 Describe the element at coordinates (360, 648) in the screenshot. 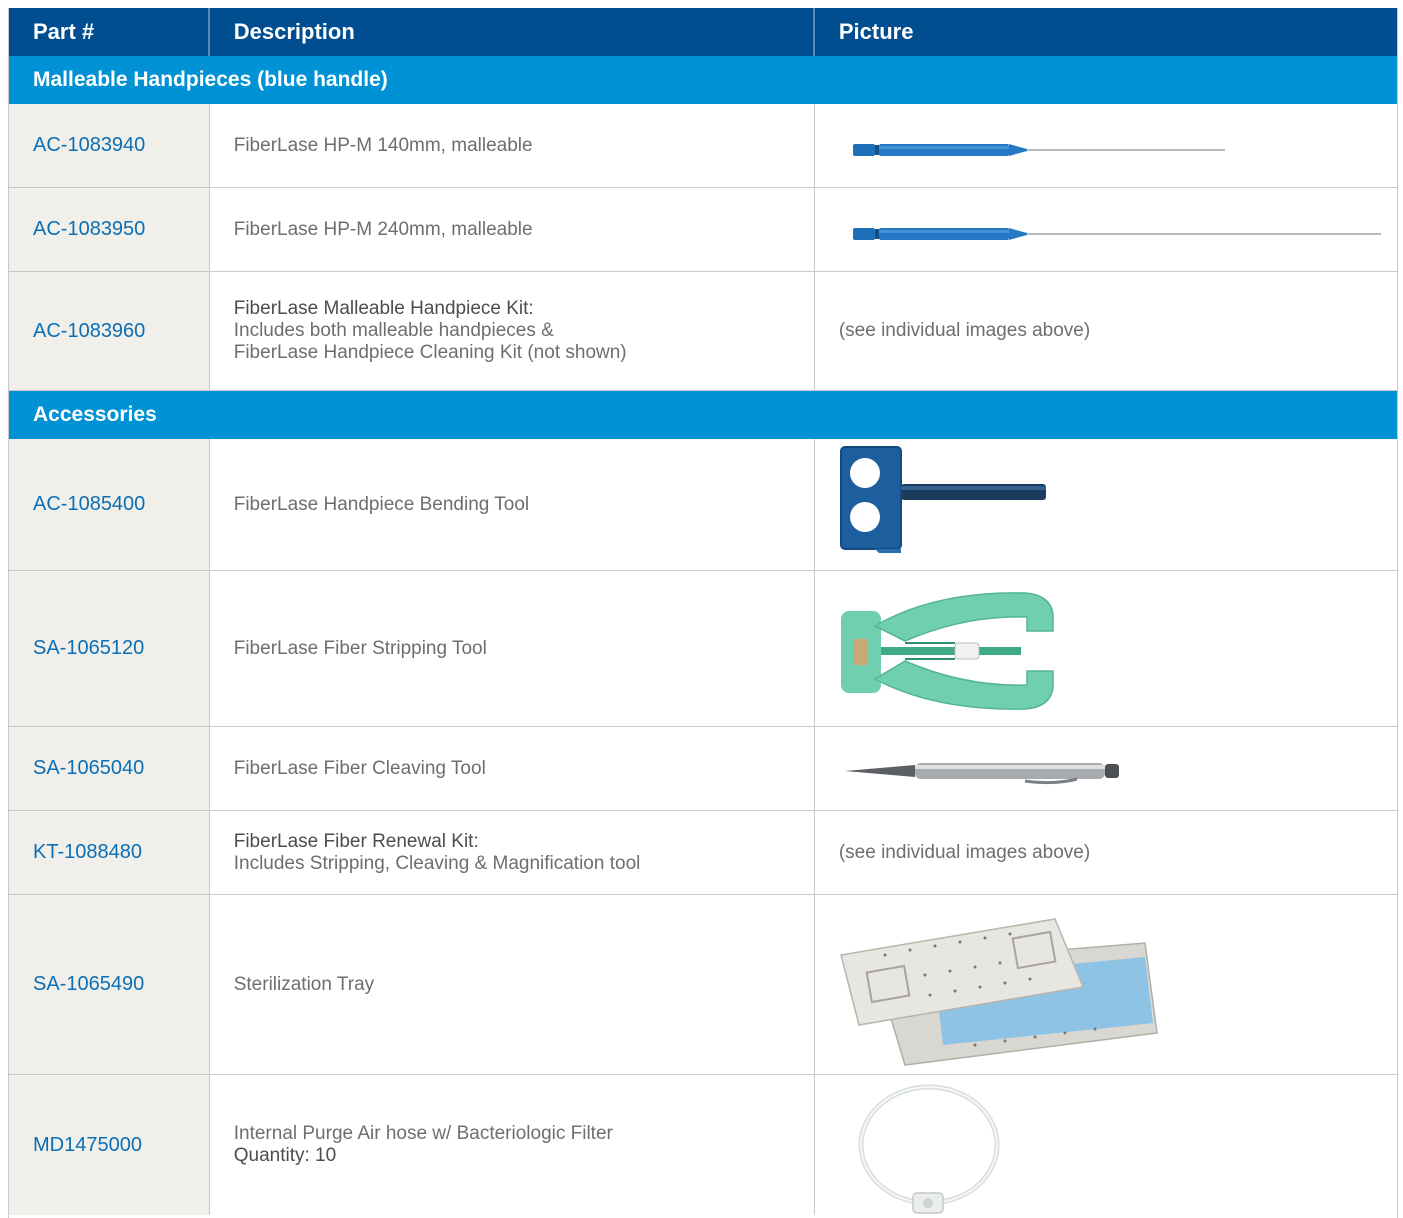

I see `description: FiberLase Fiber Stripping Tool` at that location.